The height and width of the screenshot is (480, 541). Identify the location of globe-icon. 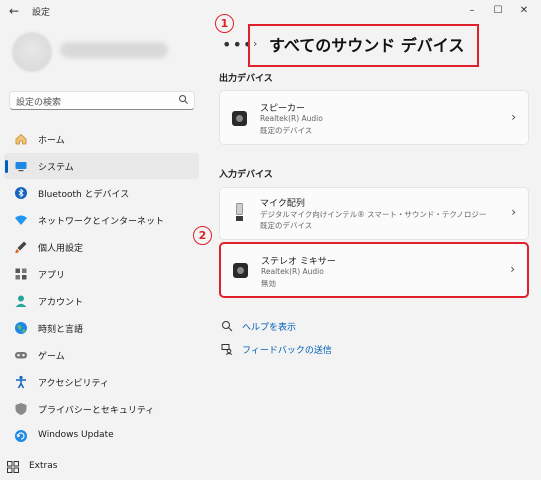
(21, 328).